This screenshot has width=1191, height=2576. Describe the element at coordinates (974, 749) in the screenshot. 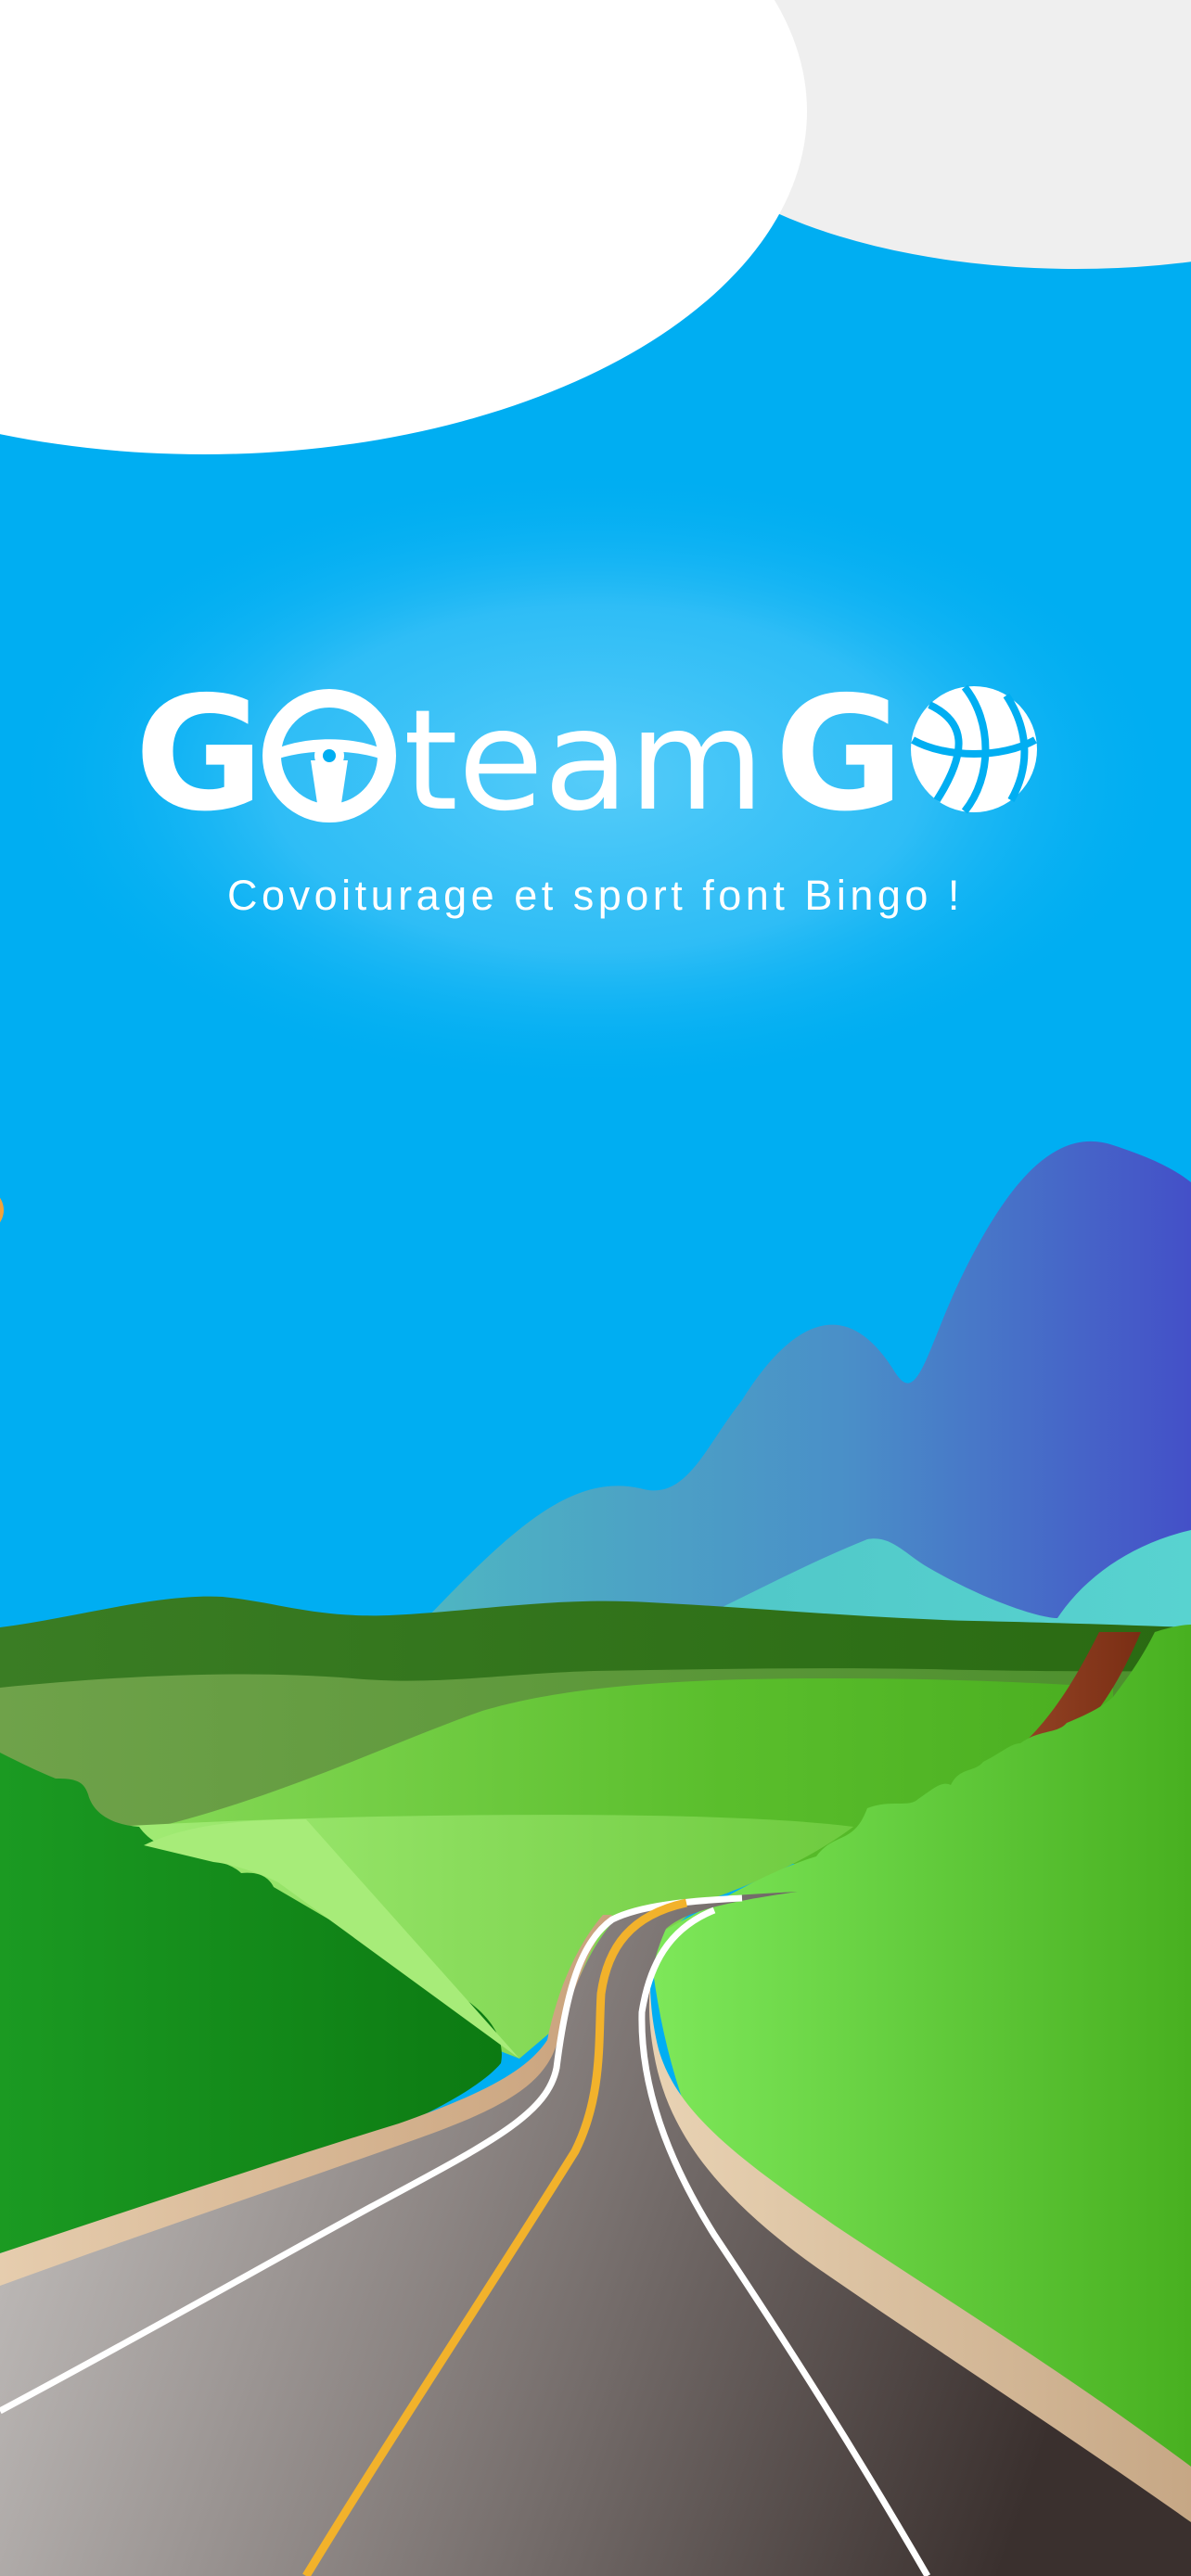

I see `basketball-icon` at that location.